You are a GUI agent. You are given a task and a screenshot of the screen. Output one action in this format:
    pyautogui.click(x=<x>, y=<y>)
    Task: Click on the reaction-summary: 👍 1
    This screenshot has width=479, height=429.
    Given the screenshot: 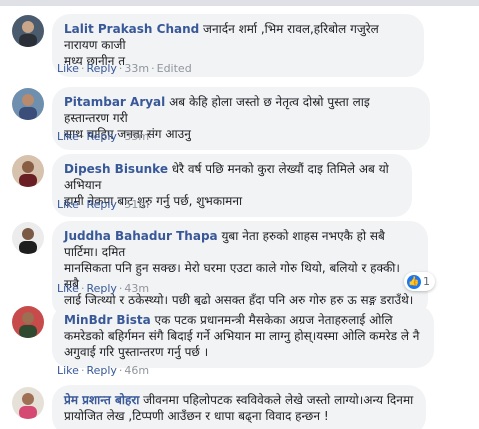 What is the action you would take?
    pyautogui.click(x=419, y=281)
    